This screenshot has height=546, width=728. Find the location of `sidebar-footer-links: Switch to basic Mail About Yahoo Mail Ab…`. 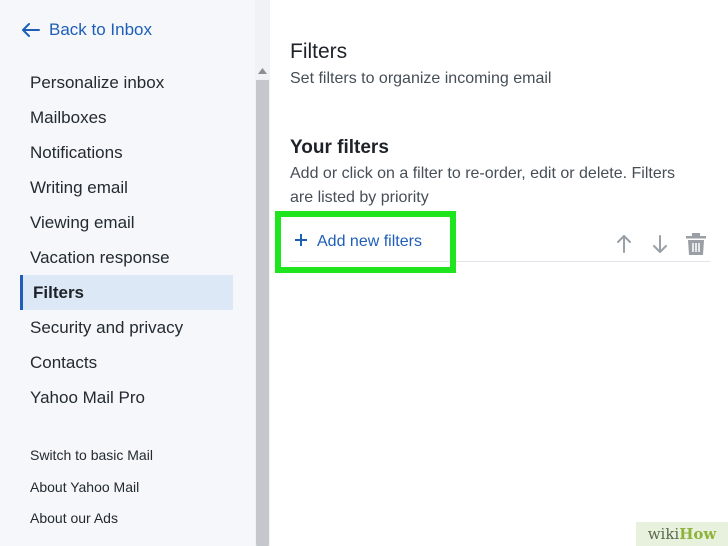

sidebar-footer-links: Switch to basic Mail About Yahoo Mail Ab… is located at coordinates (91, 487).